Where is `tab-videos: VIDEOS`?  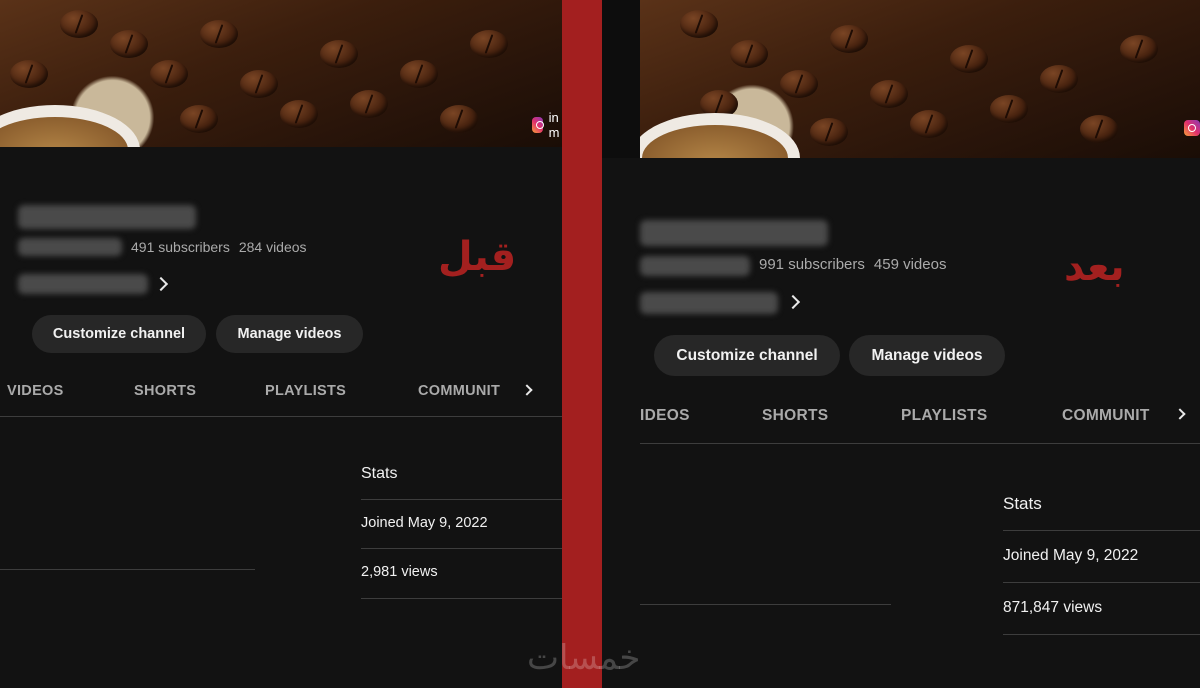
tab-videos: VIDEOS is located at coordinates (35, 391).